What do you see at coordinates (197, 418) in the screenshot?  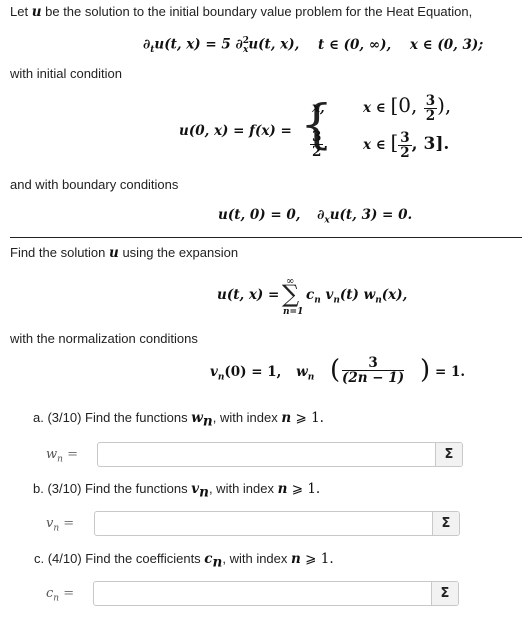 I see `part-a-var: w` at bounding box center [197, 418].